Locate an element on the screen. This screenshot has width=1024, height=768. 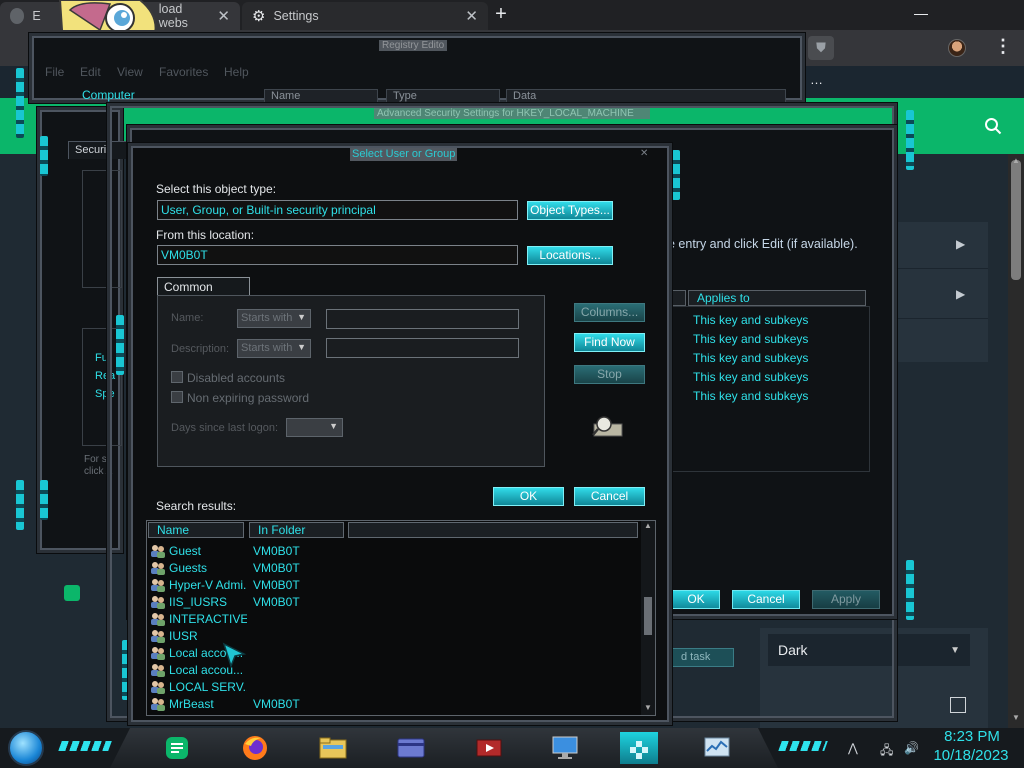
stop-button: Stop is located at coordinates (609, 374).